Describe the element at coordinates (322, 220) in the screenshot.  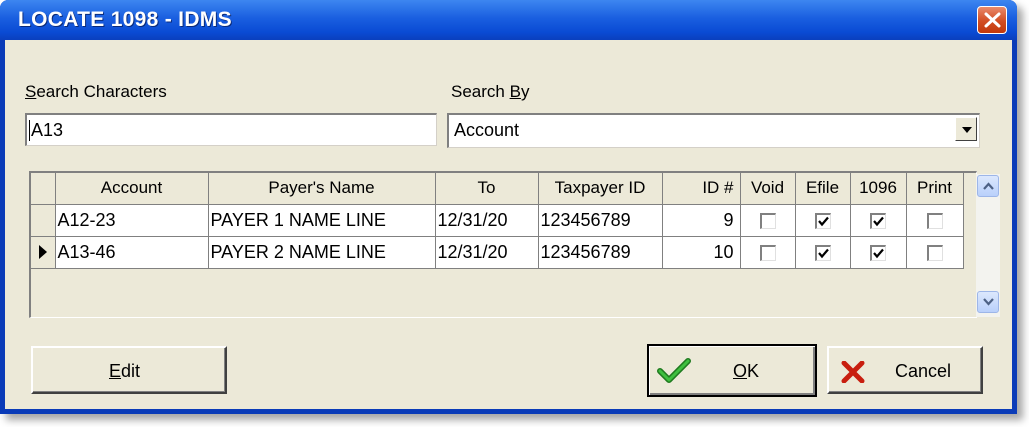
I see `payer-name-cell: PAYER 1 NAME LINE` at that location.